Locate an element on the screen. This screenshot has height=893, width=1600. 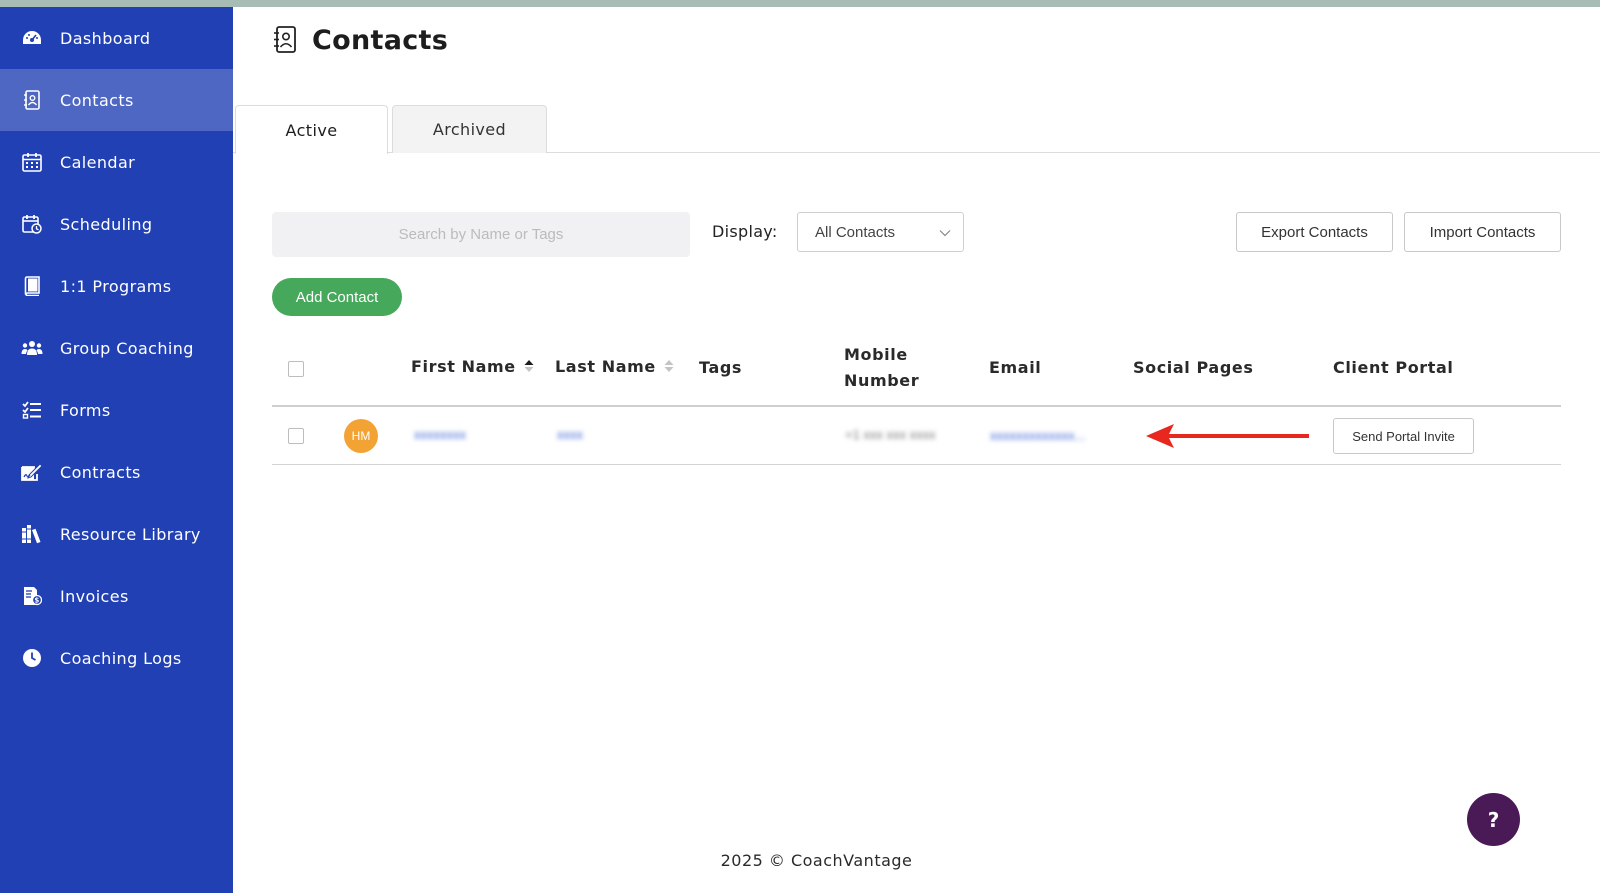
row-checkbox is located at coordinates (296, 436).